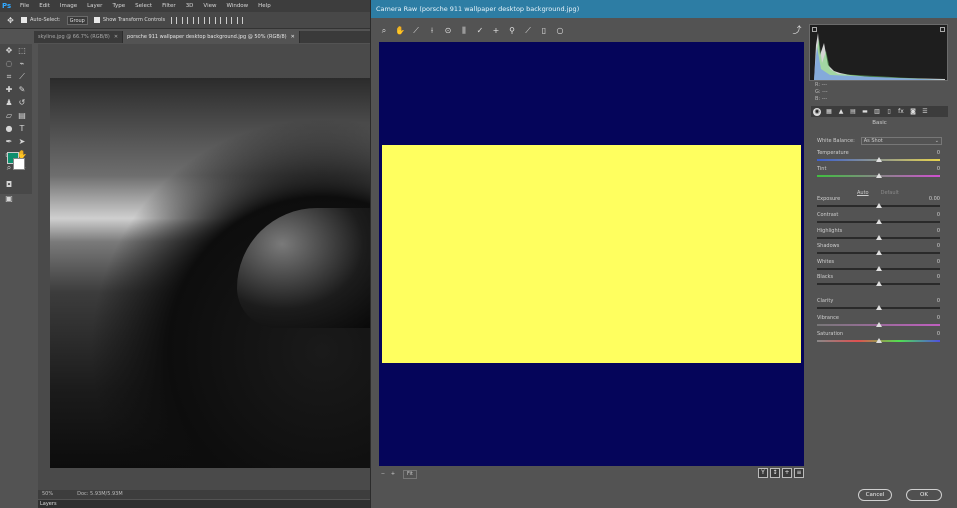 The width and height of the screenshot is (957, 508). What do you see at coordinates (22, 142) in the screenshot?
I see `path-select-icon: ➤` at bounding box center [22, 142].